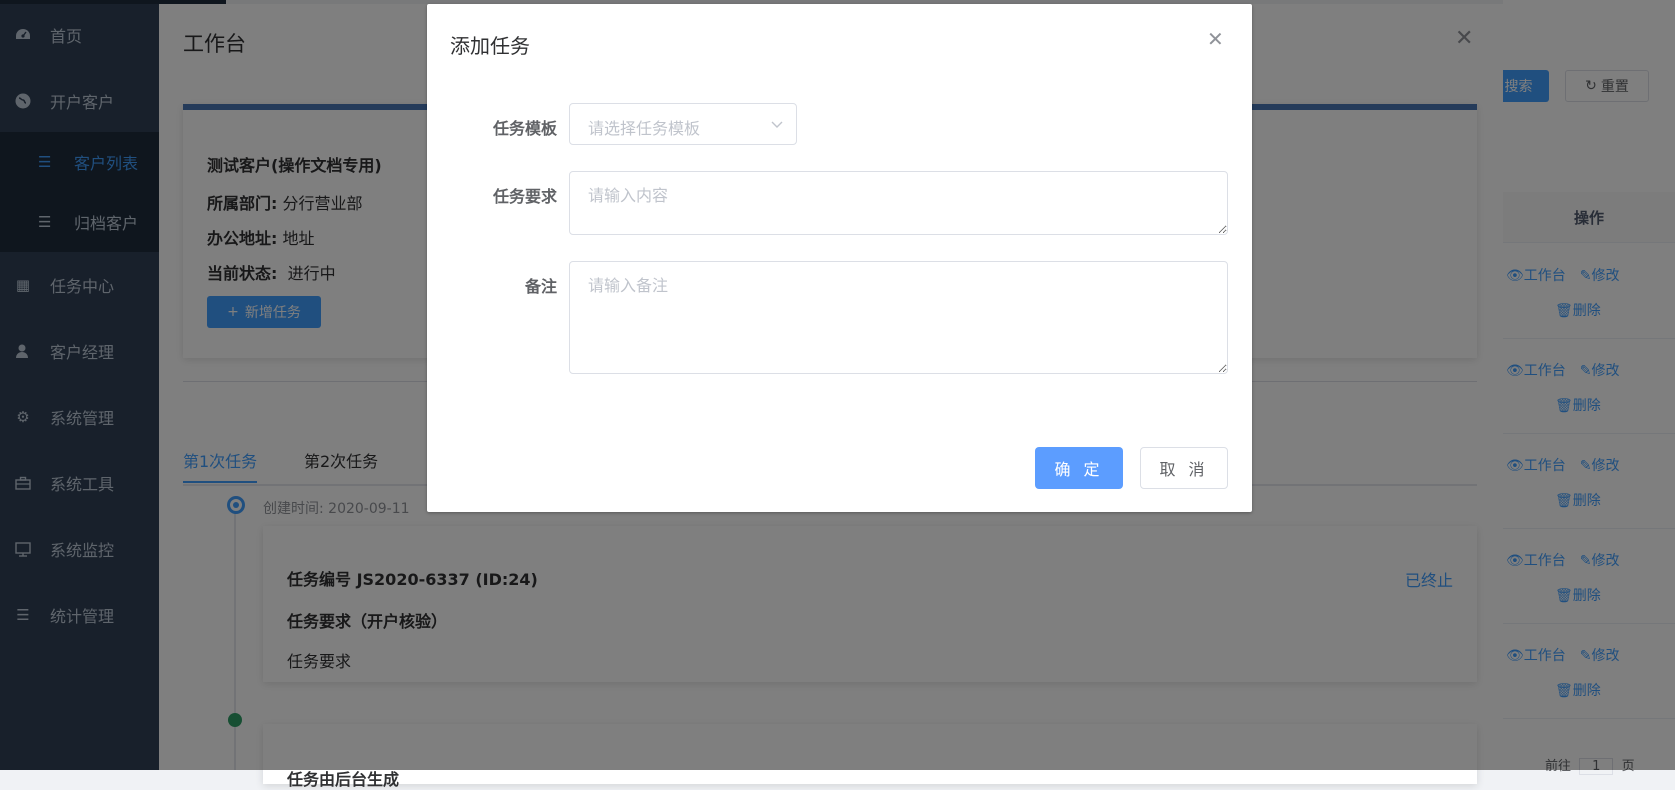 The width and height of the screenshot is (1675, 790). Describe the element at coordinates (898, 203) in the screenshot. I see `requirement-textarea` at that location.